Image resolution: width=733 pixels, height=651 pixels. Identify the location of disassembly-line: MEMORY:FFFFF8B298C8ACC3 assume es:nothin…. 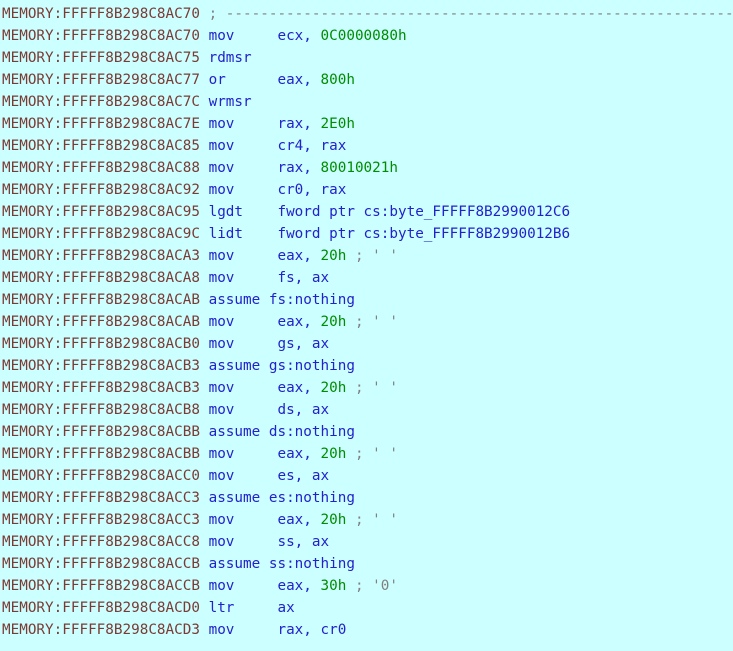
(367, 498).